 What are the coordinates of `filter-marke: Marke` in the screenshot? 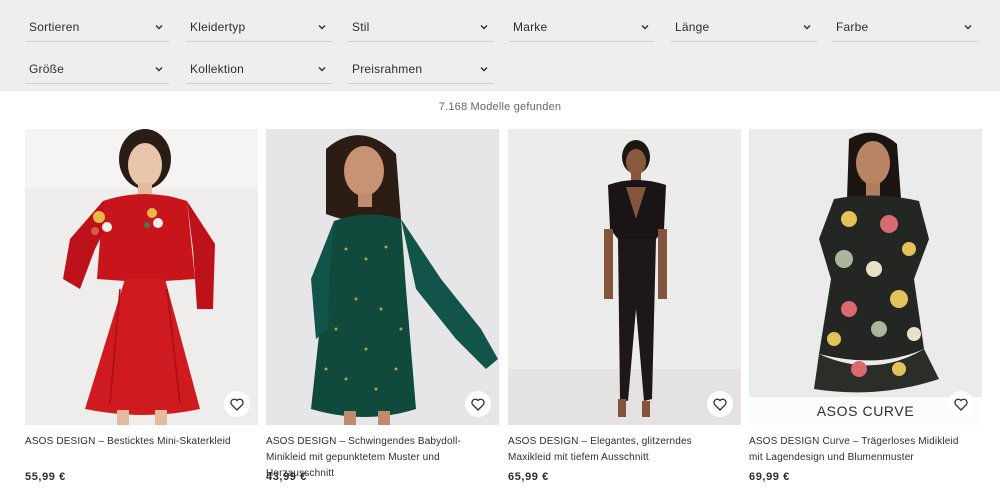 It's located at (582, 27).